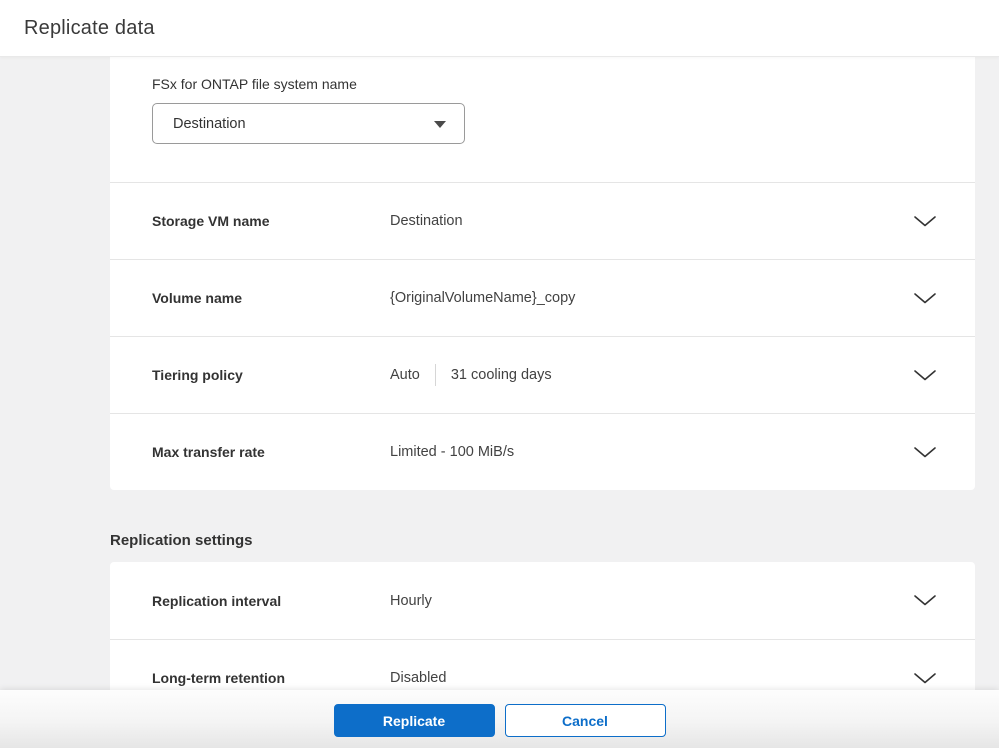 The width and height of the screenshot is (999, 748). Describe the element at coordinates (501, 375) in the screenshot. I see `tiering-cooling-days: 31 cooling days` at that location.